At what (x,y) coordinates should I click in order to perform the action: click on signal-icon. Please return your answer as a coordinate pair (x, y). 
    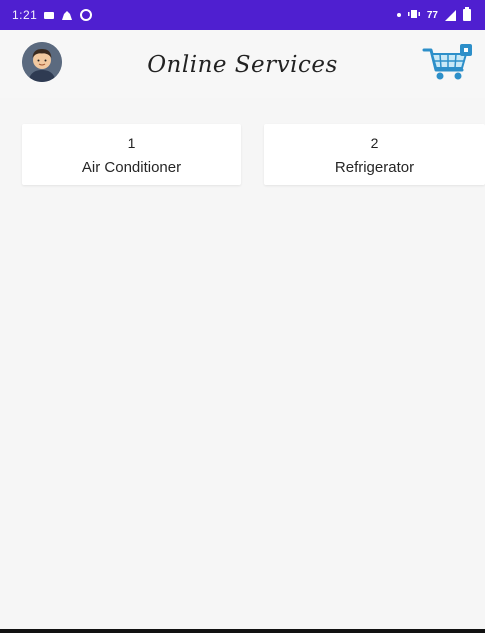
    Looking at the image, I should click on (450, 15).